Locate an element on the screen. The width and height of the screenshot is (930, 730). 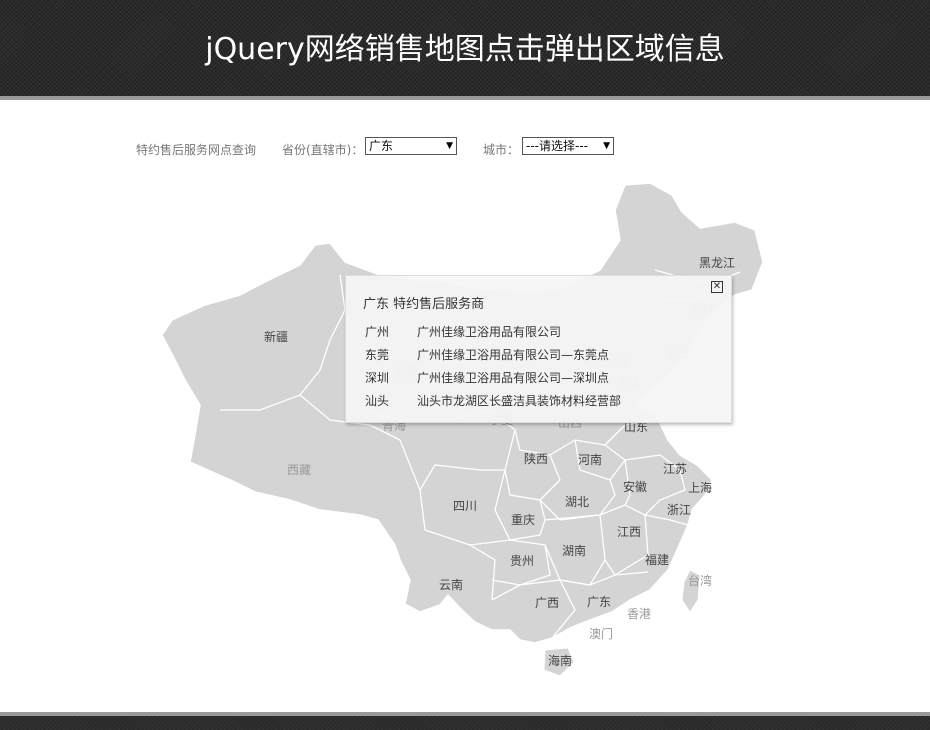
province-label-sichuan: 四川 is located at coordinates (465, 505).